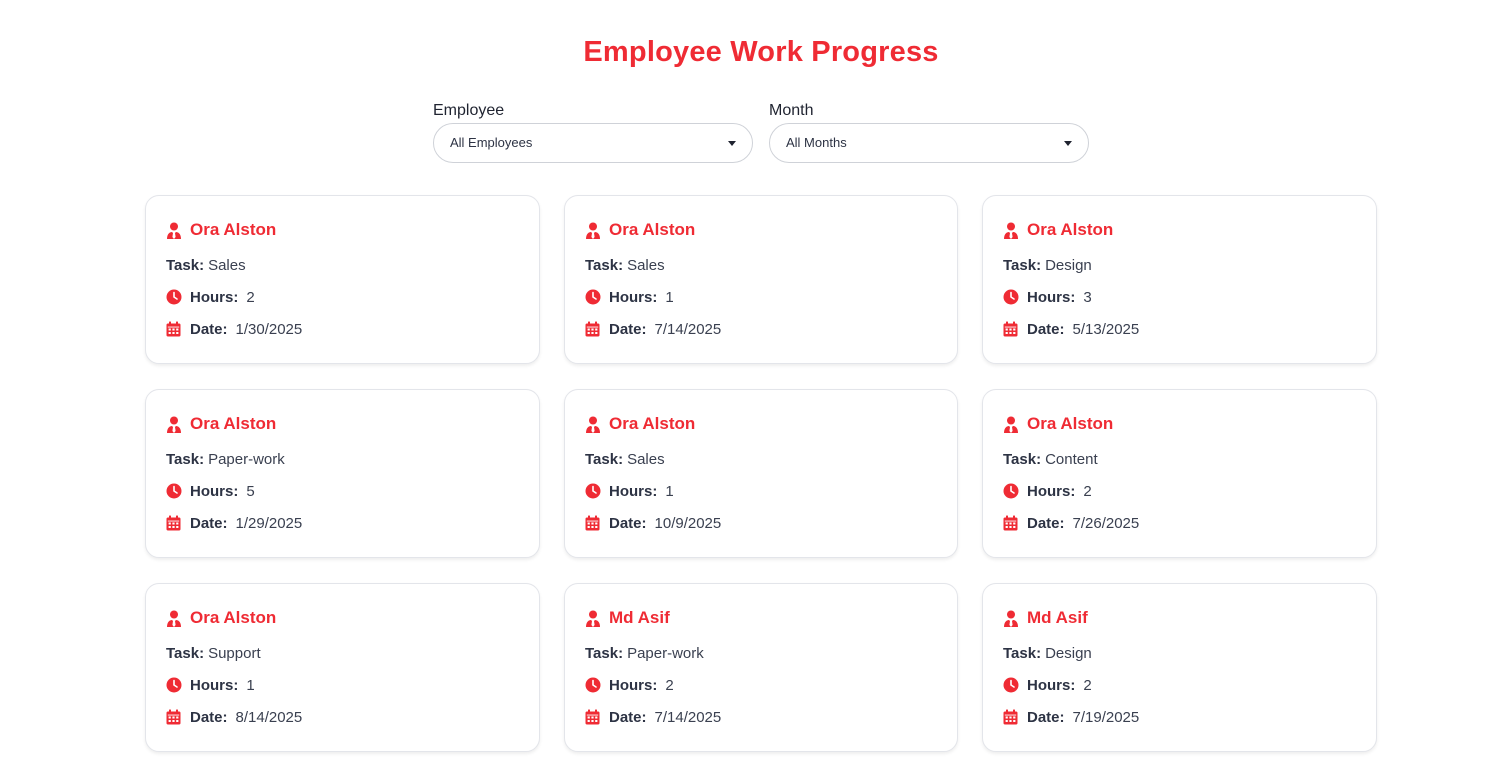 The width and height of the screenshot is (1511, 761). What do you see at coordinates (1106, 329) in the screenshot?
I see `date-value: 5/13/2025` at bounding box center [1106, 329].